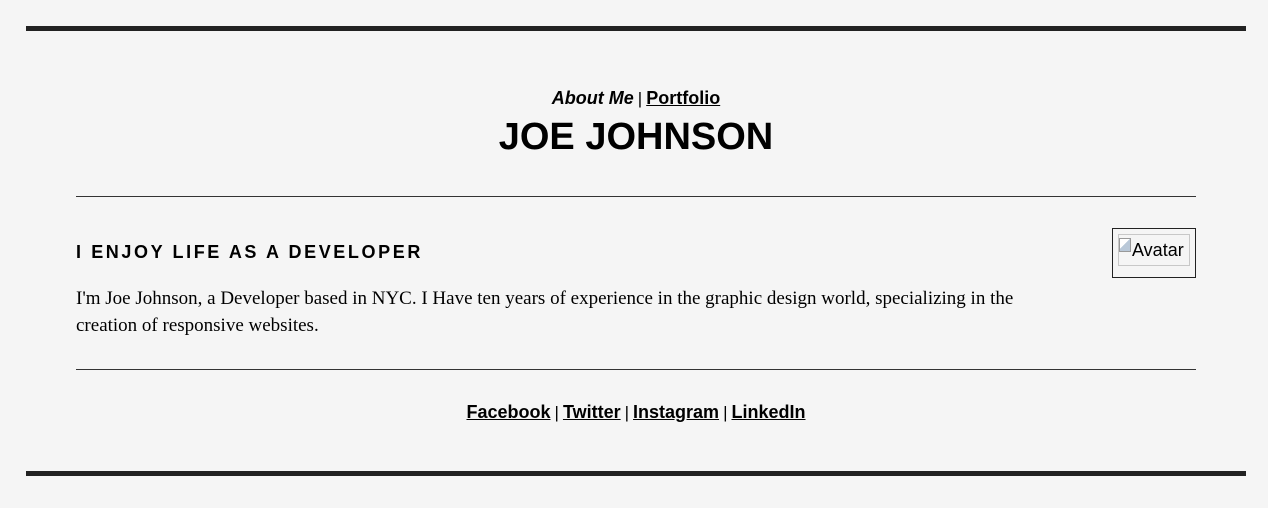 The height and width of the screenshot is (508, 1268). I want to click on section-headline: I ENJOY LIFE AS A DEVELOPER, so click(249, 252).